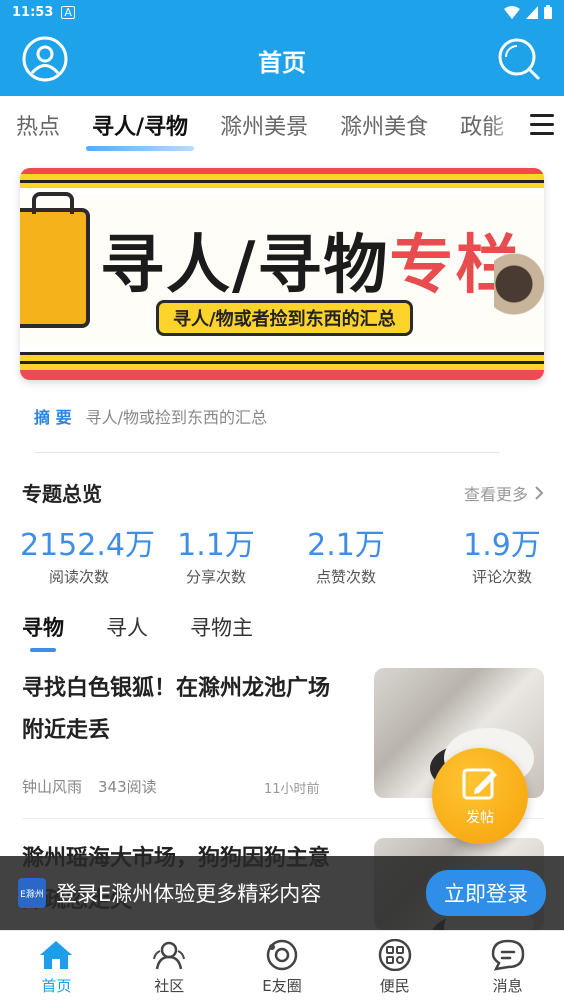 The height and width of the screenshot is (1004, 564). I want to click on notification-icon: A, so click(68, 12).